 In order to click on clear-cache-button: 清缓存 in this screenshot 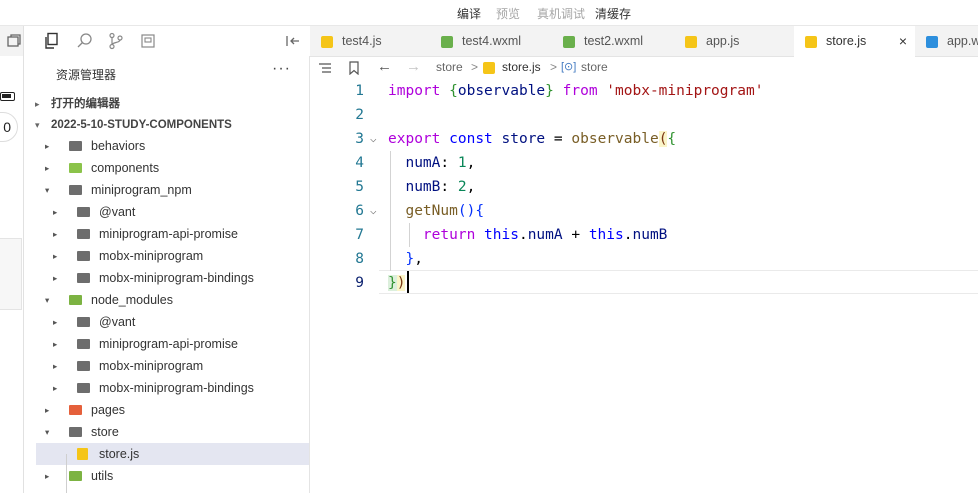, I will do `click(613, 13)`.